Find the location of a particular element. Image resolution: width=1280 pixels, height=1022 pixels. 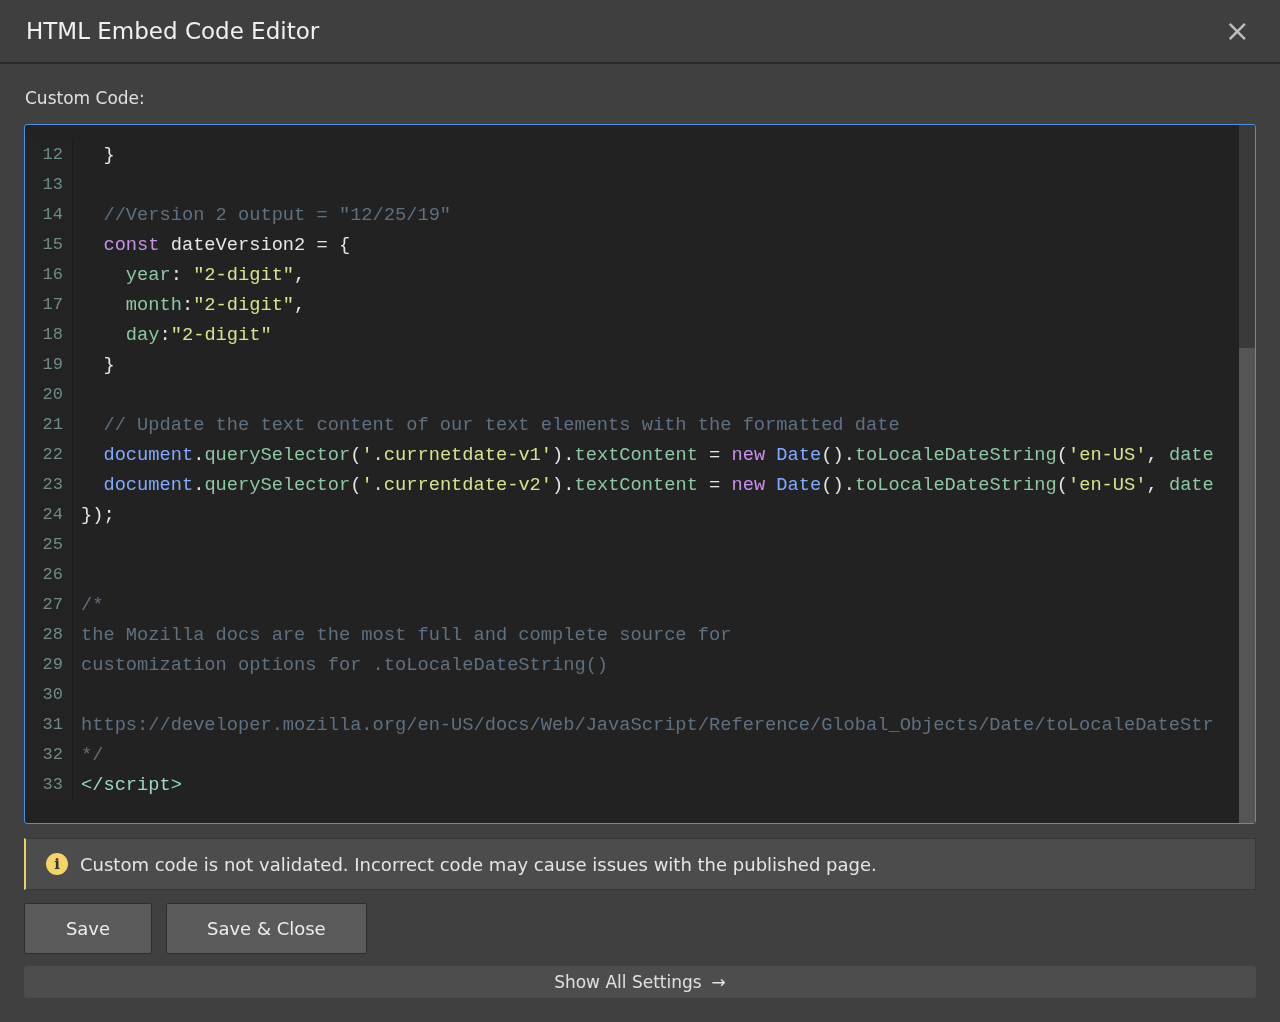

code-line: month:"2-digit", is located at coordinates (215, 305).